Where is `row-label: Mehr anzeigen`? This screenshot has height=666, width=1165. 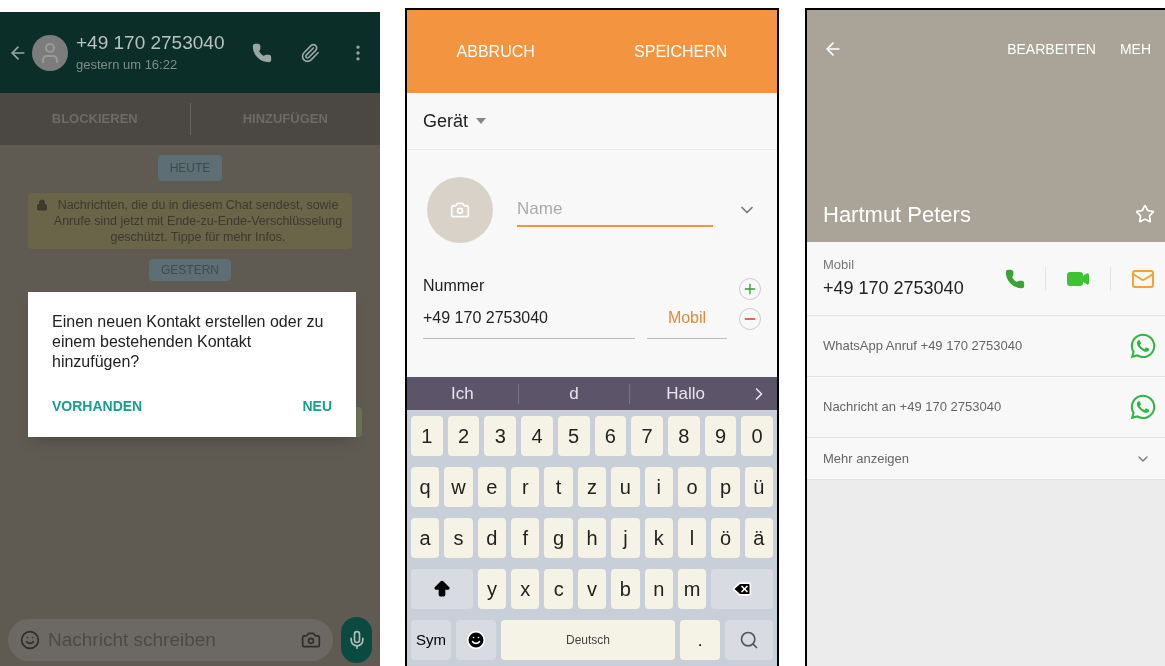
row-label: Mehr anzeigen is located at coordinates (866, 458).